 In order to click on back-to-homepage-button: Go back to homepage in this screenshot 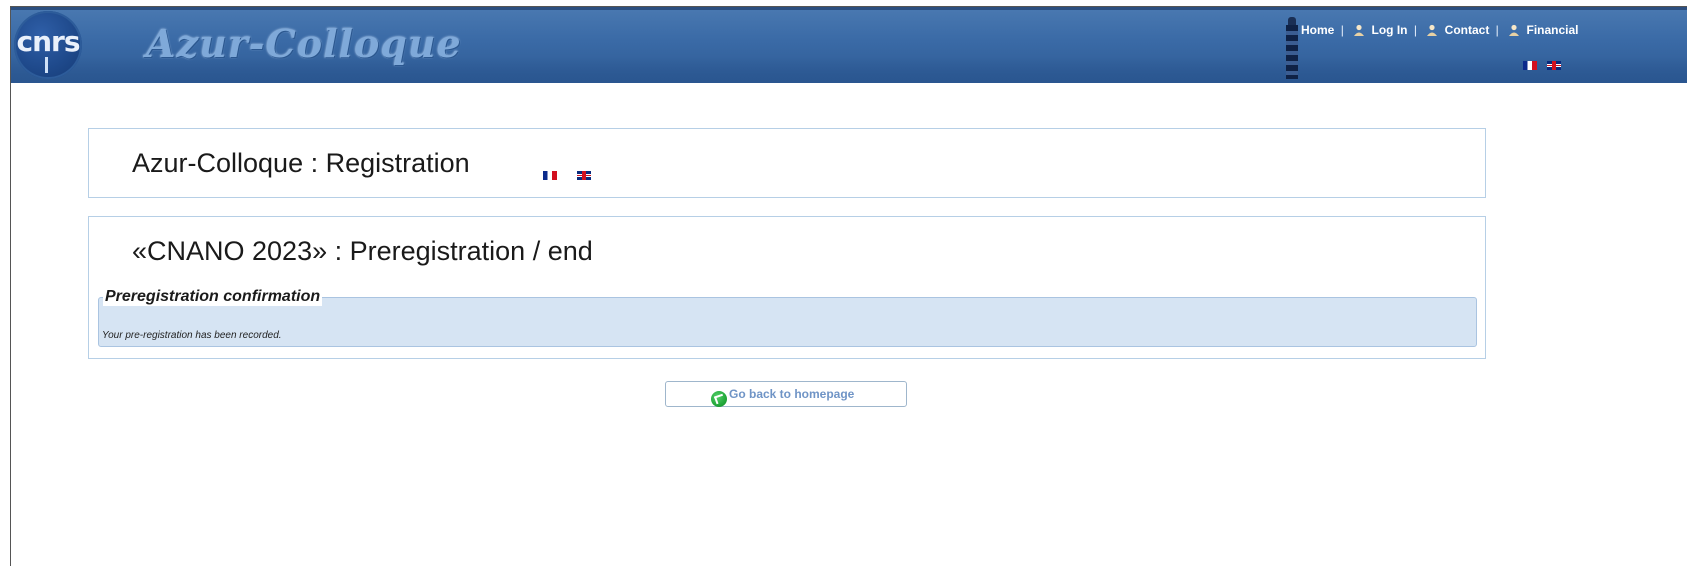, I will do `click(786, 394)`.